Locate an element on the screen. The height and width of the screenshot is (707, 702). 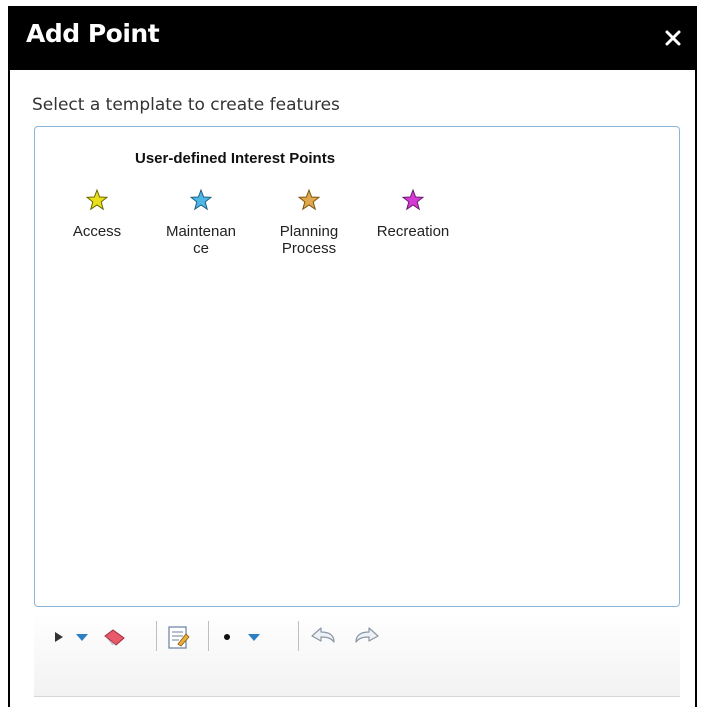
point-icon is located at coordinates (227, 637).